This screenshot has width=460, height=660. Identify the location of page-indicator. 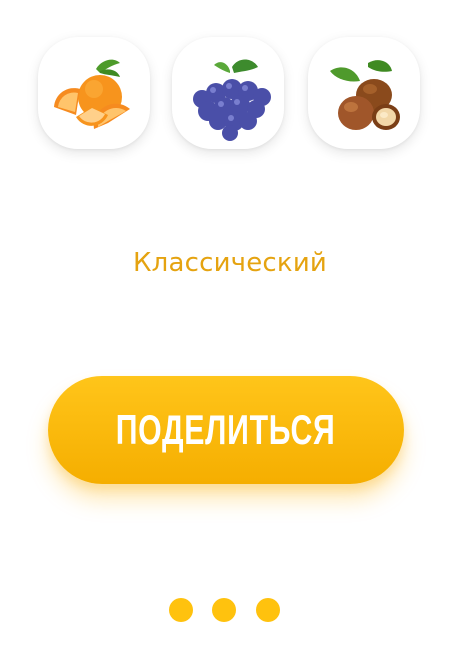
(230, 611).